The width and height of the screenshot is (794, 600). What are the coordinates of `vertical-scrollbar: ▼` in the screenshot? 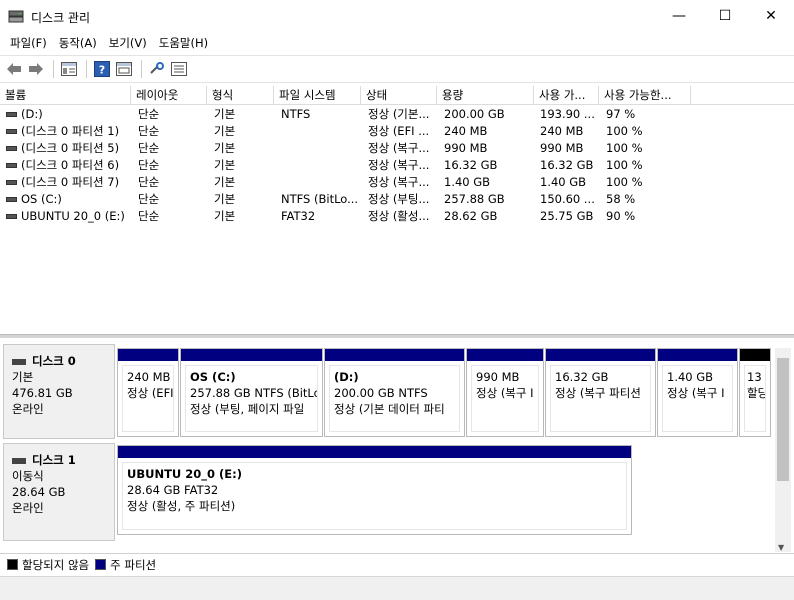 It's located at (783, 450).